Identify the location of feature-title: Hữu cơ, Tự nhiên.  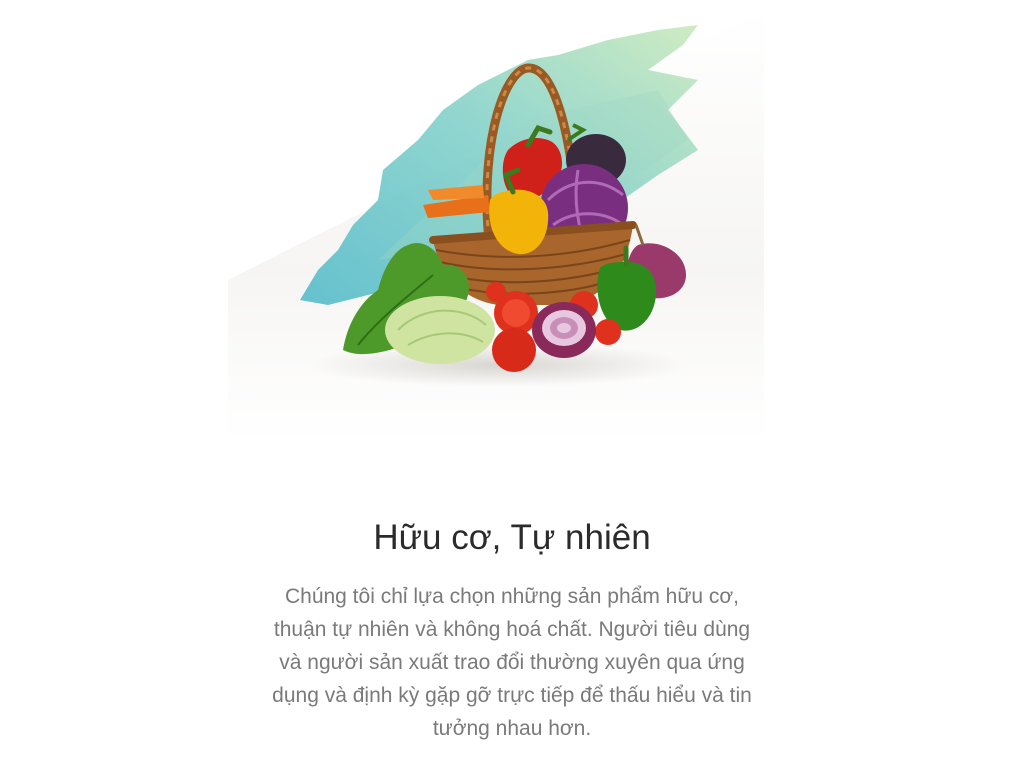
(512, 537).